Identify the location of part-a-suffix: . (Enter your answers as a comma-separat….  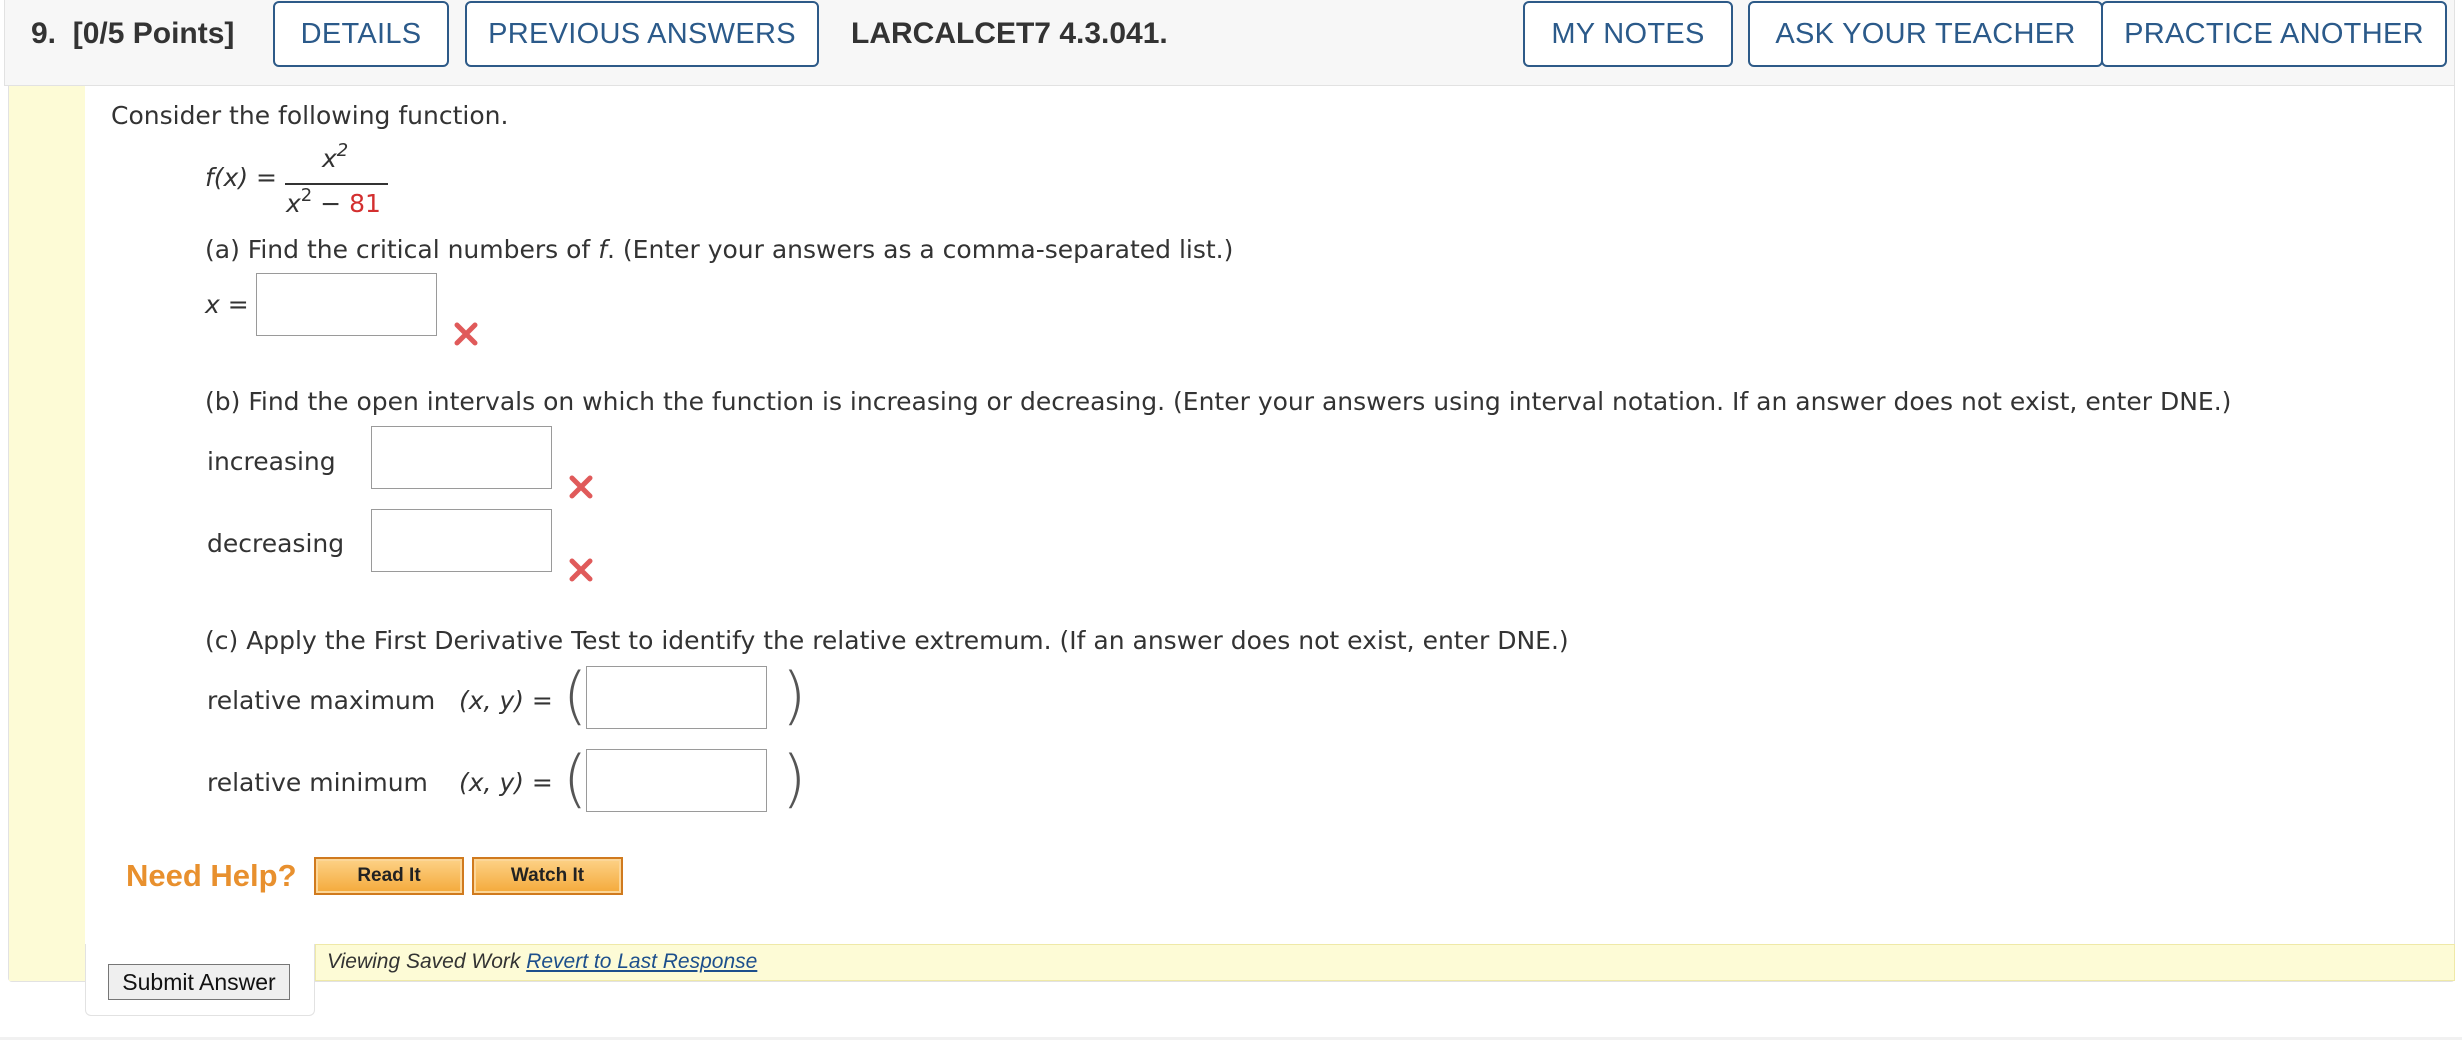
(920, 249).